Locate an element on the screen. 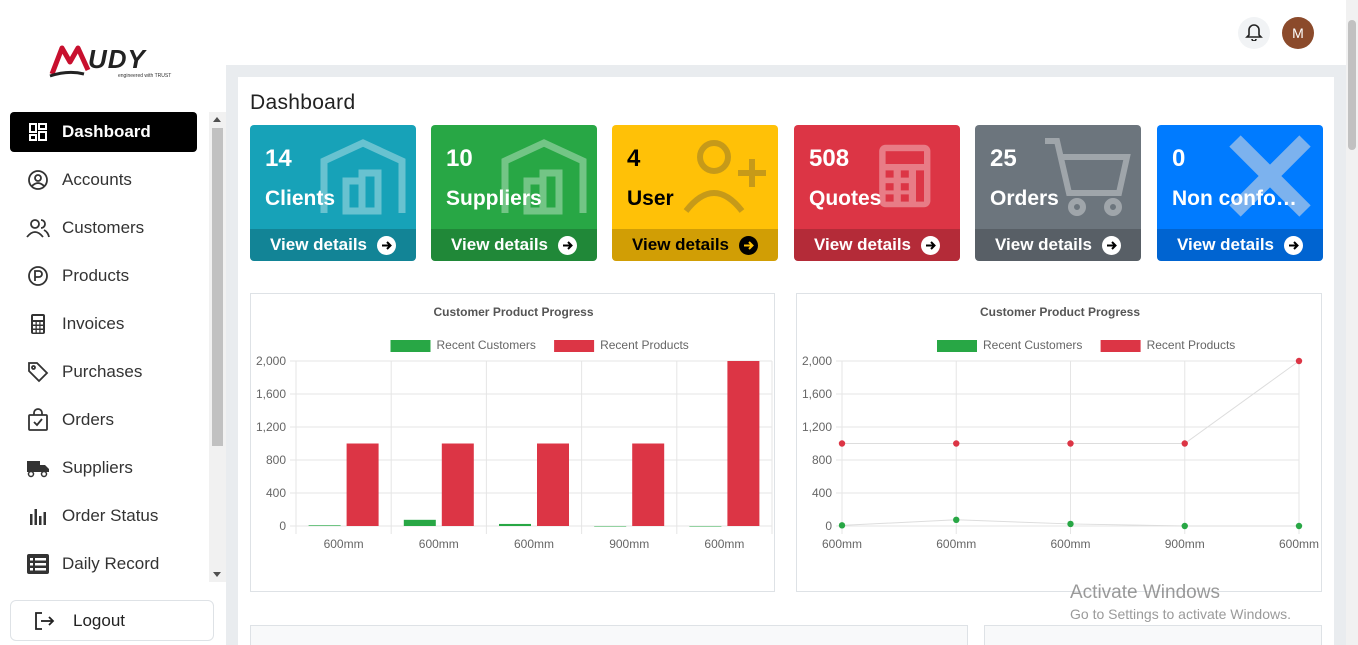  y-tick-label: 400 is located at coordinates (276, 493).